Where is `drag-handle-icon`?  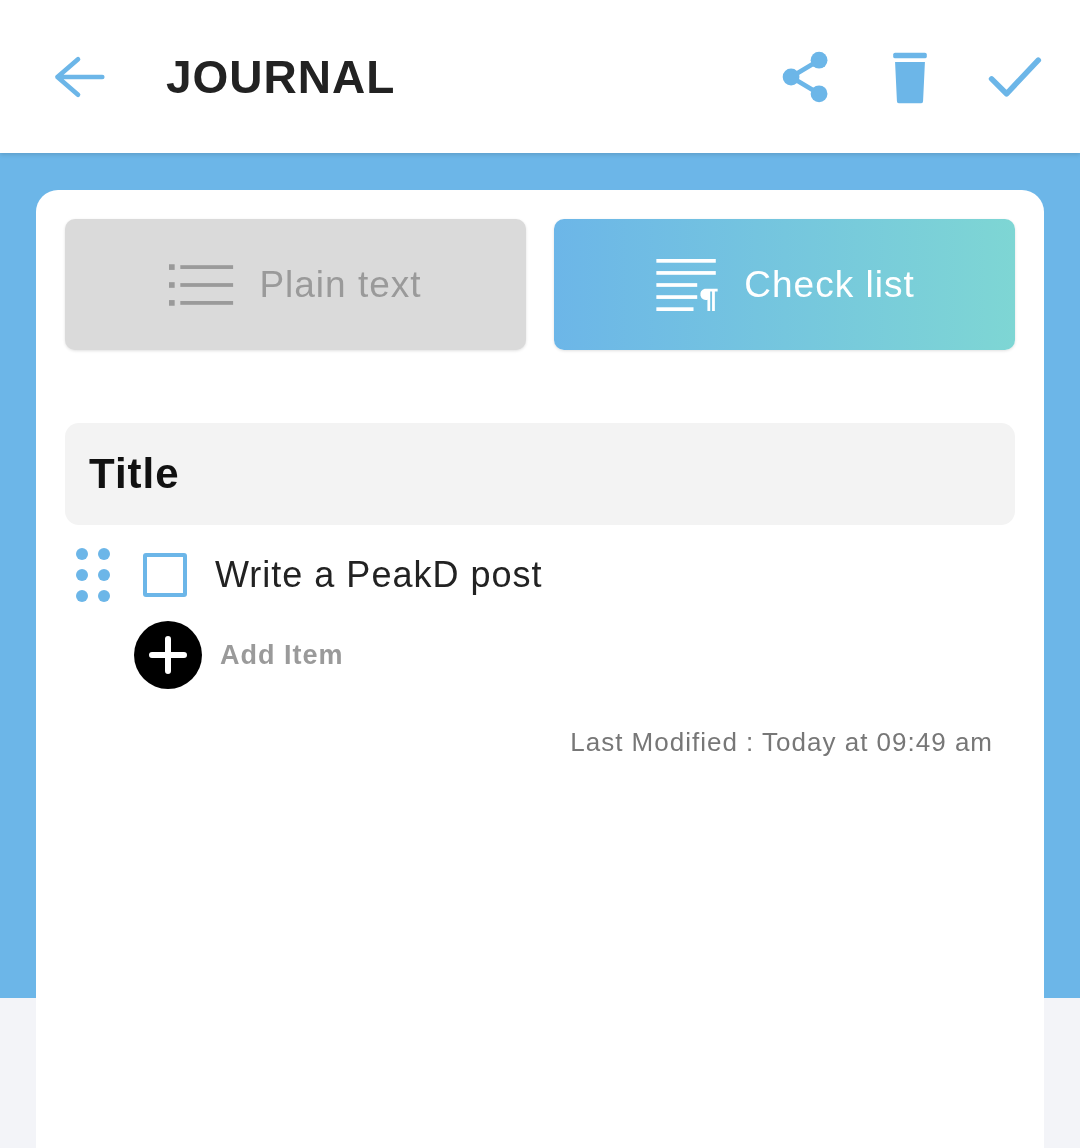
drag-handle-icon is located at coordinates (93, 575).